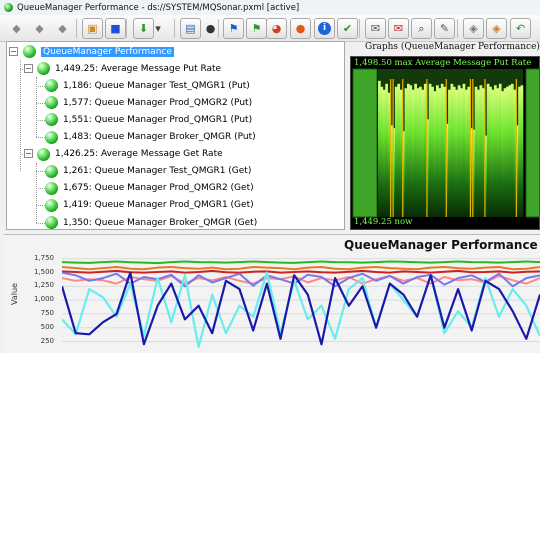  What do you see at coordinates (158, 188) in the screenshot?
I see `tree-node-label: 1,675: Queue Manager Prod_QMGR2 (Get)` at bounding box center [158, 188].